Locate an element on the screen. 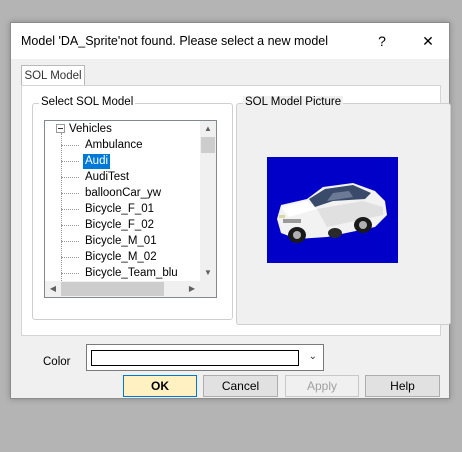  scrollbar-corner is located at coordinates (208, 289).